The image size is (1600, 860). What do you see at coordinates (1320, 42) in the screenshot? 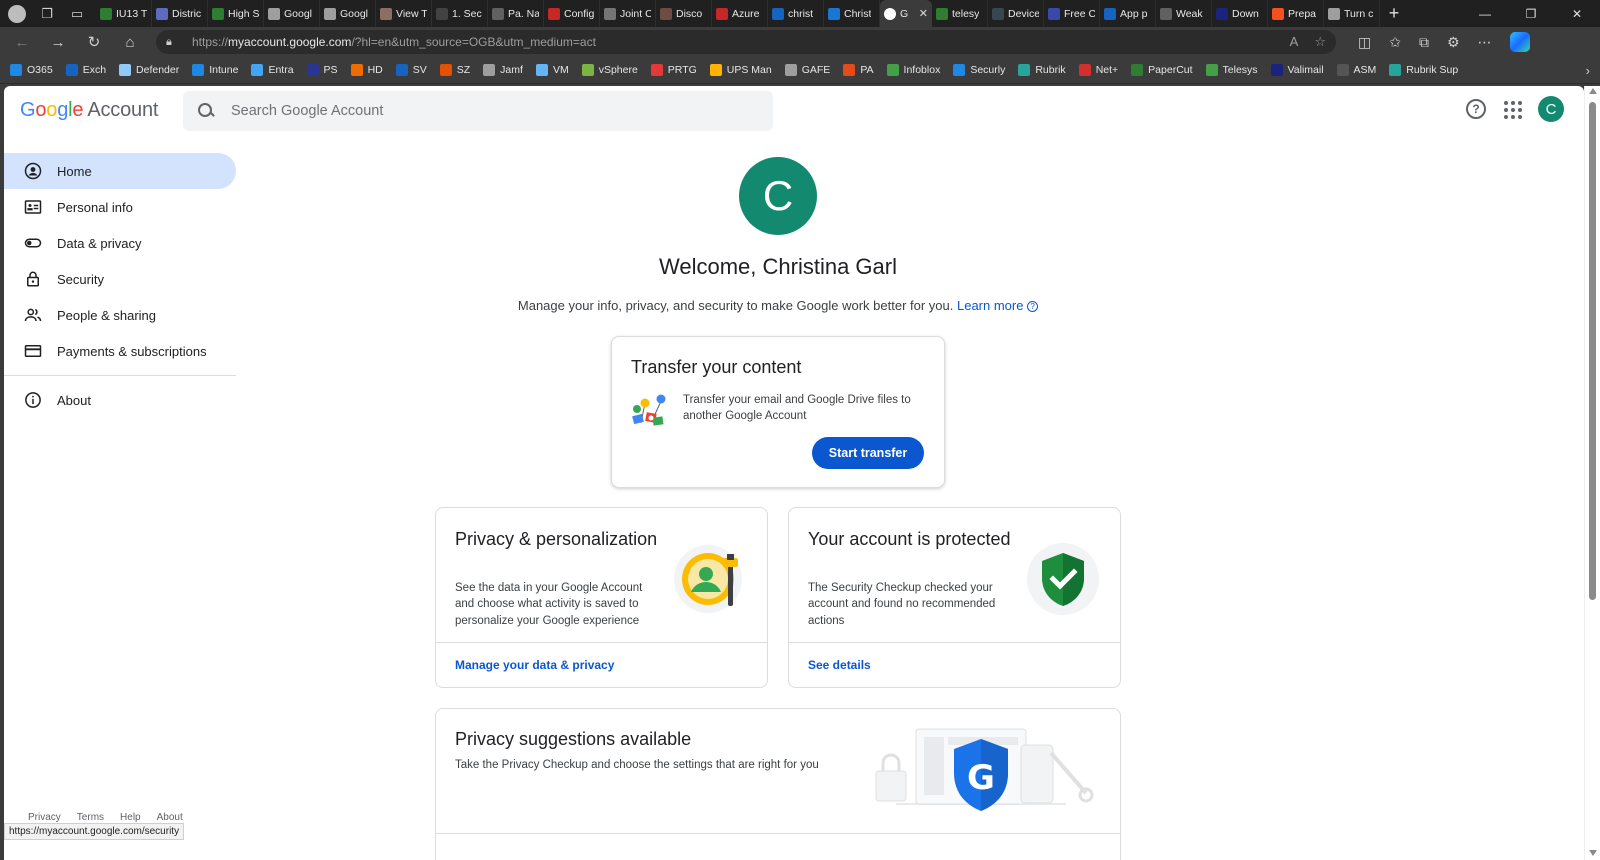
I see `favorite-star-icon: ☆` at bounding box center [1320, 42].